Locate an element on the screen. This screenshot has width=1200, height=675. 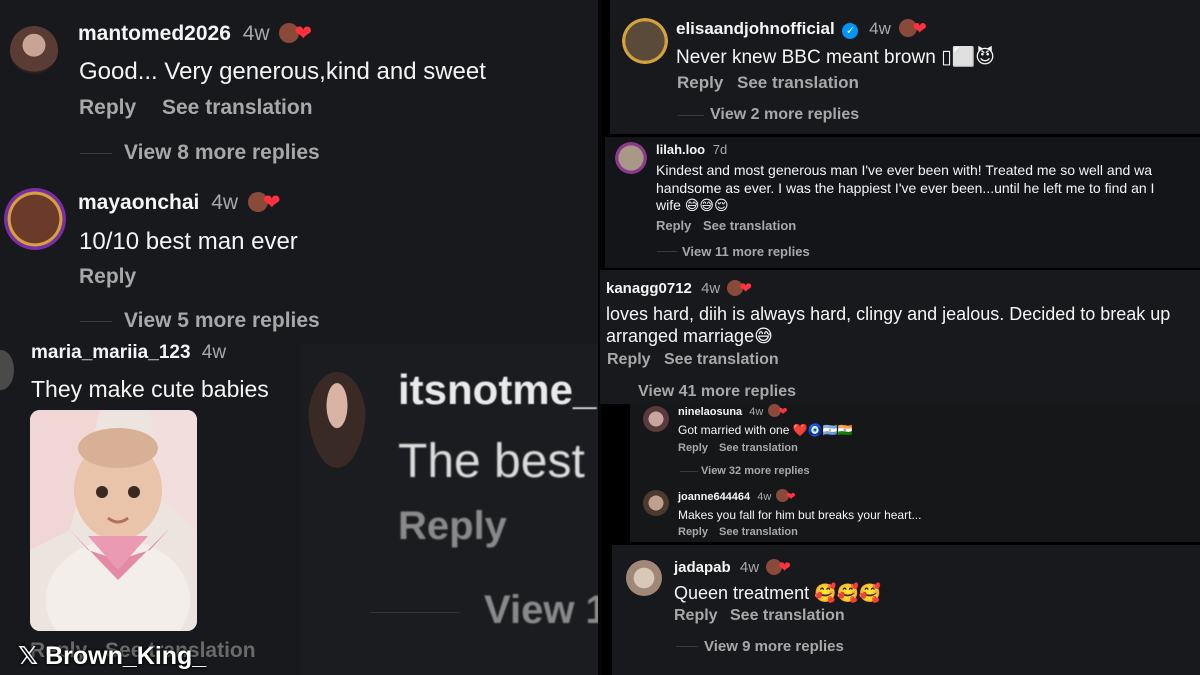
emoji-tail: 🥰🥰🥰 is located at coordinates (848, 593).